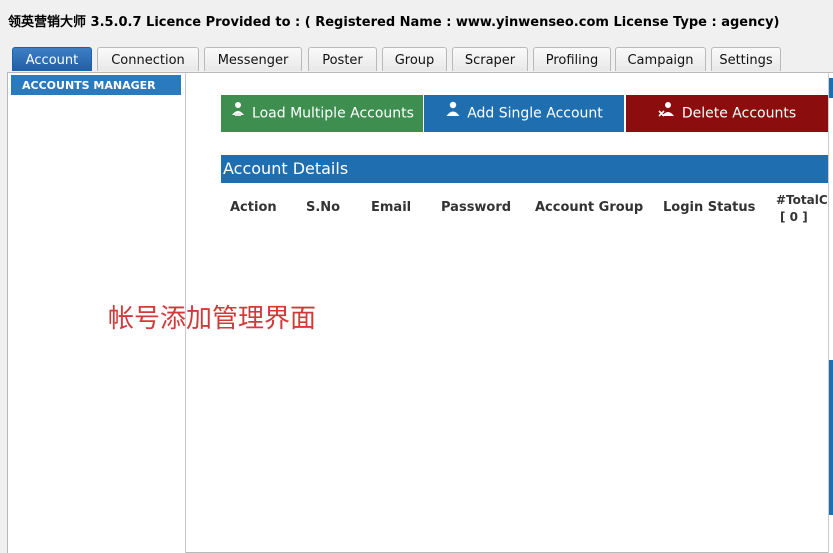 The height and width of the screenshot is (553, 833). Describe the element at coordinates (831, 88) in the screenshot. I see `right-edge-blue-marker` at that location.